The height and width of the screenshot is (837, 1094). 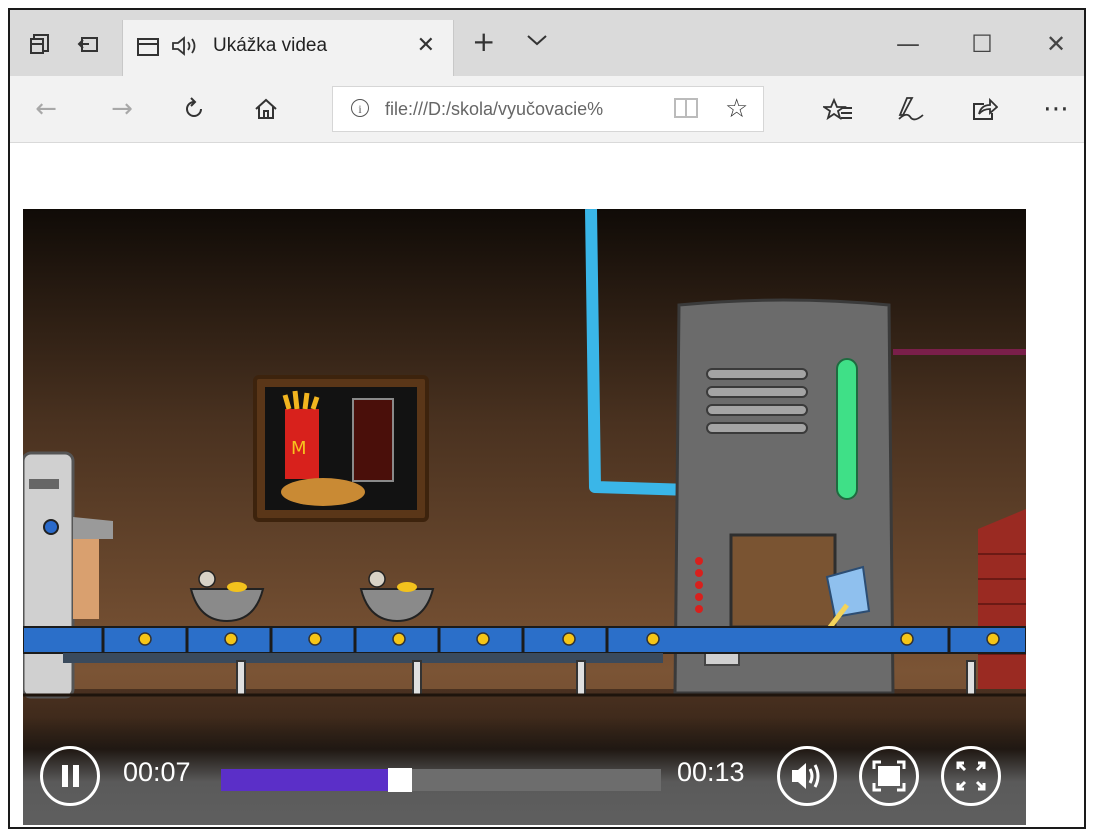 I want to click on navigation-bar: ← → i file:///D:/skola/vyučovacie% ☆ ⋯, so click(x=547, y=109).